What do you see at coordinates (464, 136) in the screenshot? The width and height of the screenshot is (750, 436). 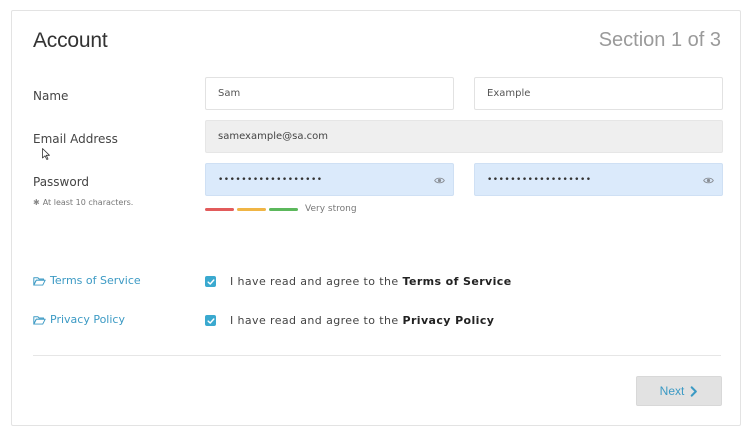 I see `email-field: samexample@sa.com` at bounding box center [464, 136].